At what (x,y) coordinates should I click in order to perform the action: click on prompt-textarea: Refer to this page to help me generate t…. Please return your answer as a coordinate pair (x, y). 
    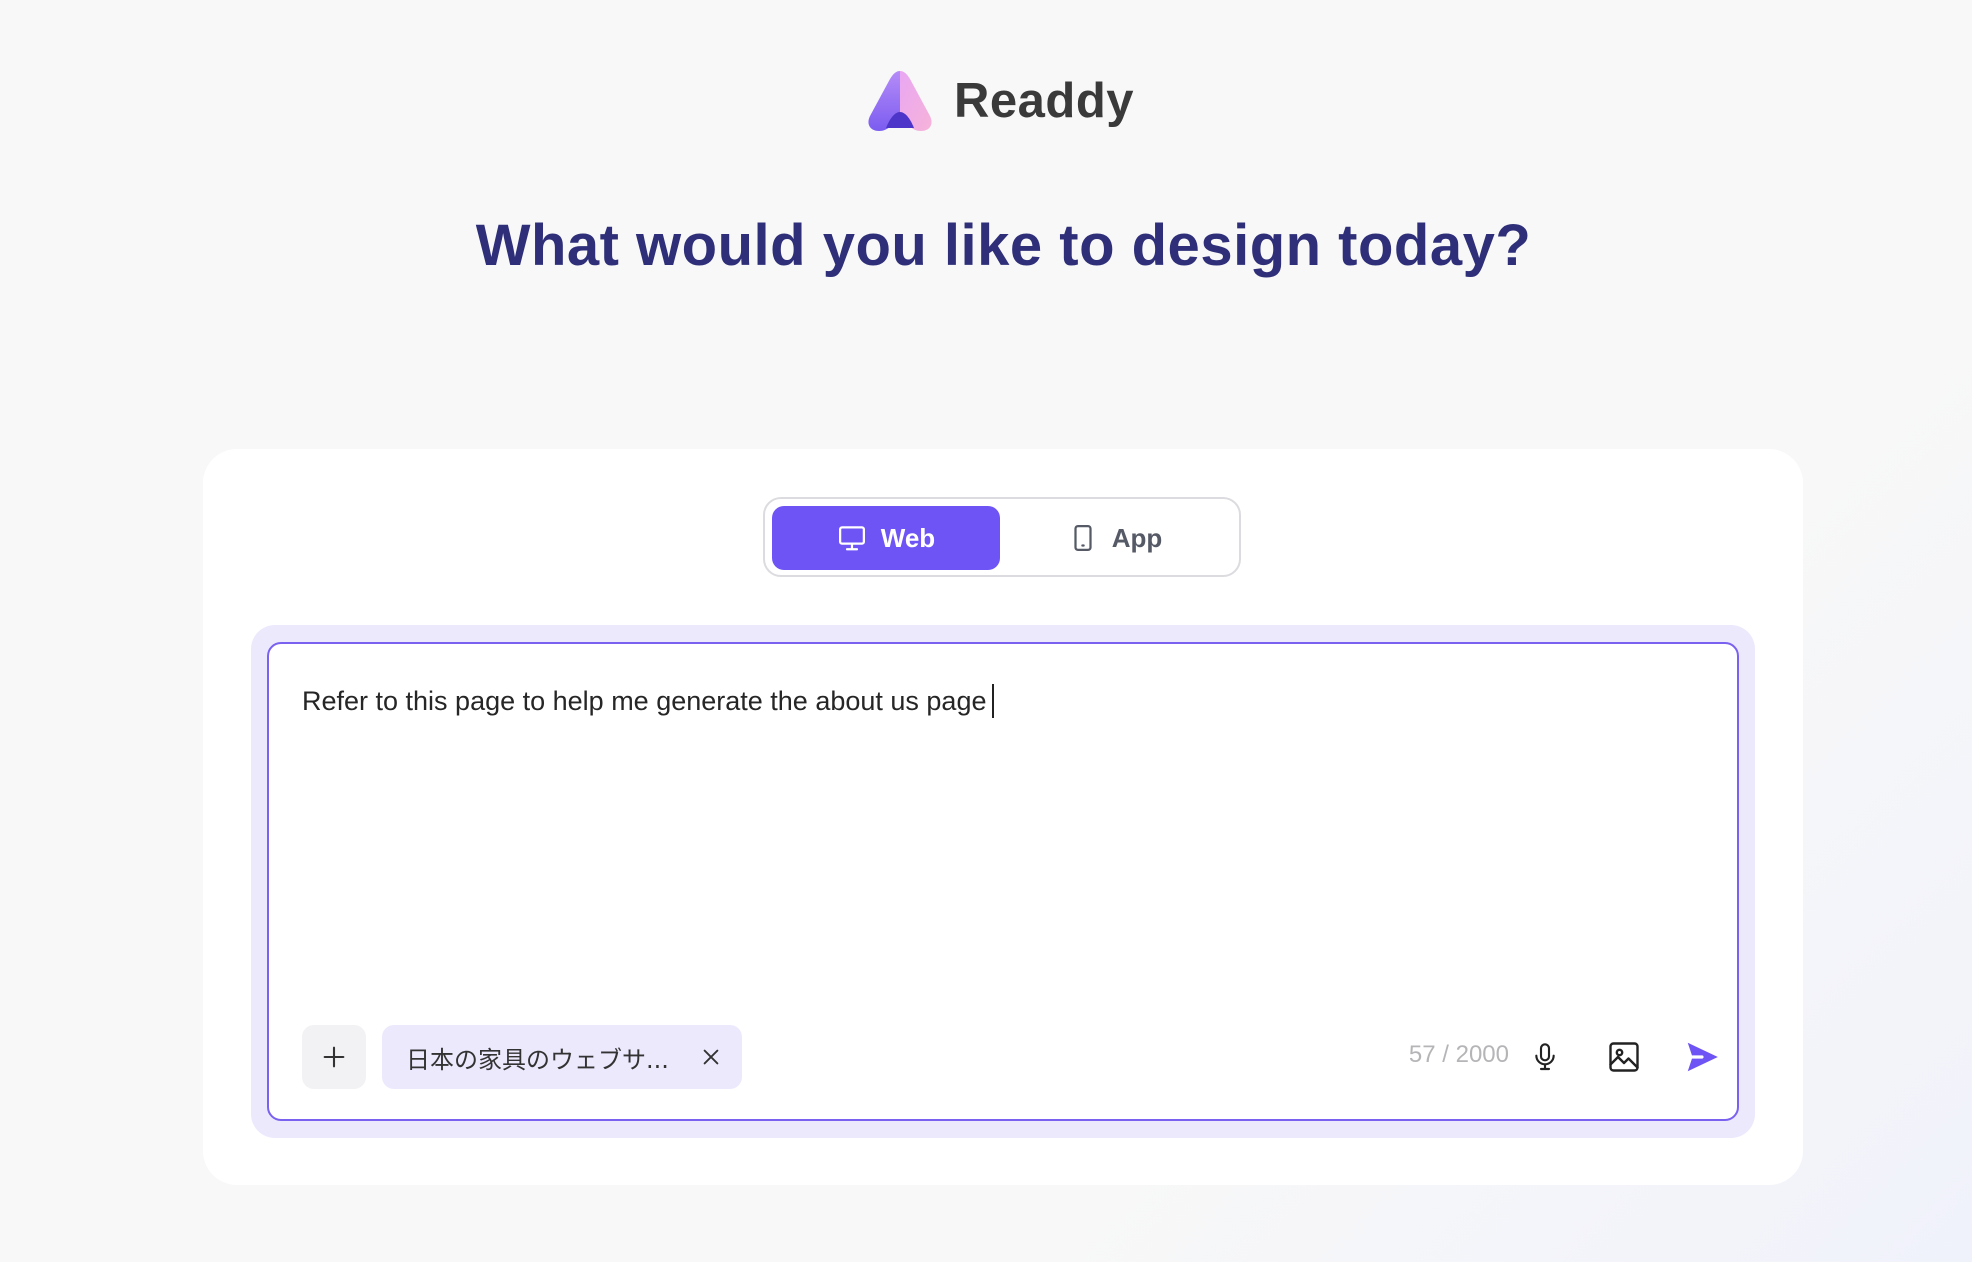
    Looking at the image, I should click on (648, 701).